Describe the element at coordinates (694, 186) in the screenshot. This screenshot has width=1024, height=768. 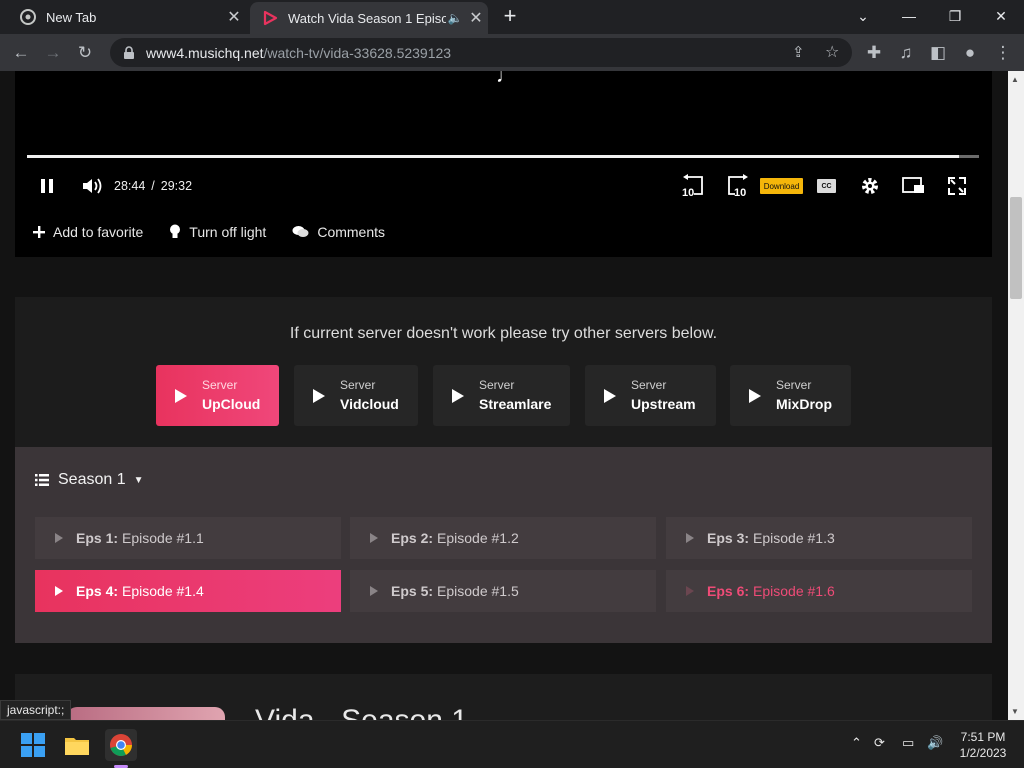
I see `rewind-10-icon: 10` at that location.